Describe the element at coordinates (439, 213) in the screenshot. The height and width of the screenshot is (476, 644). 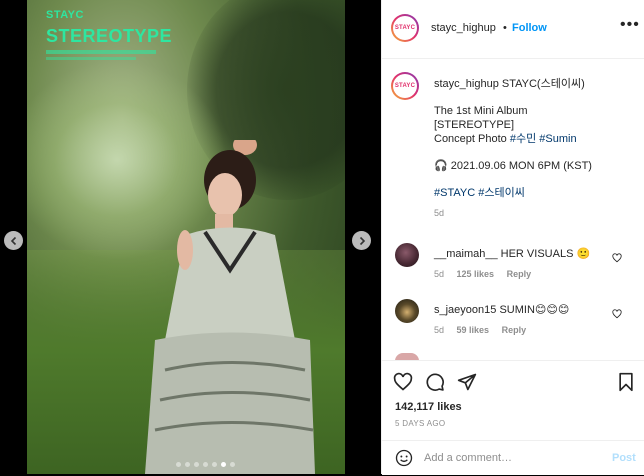
I see `caption-age: 5d` at that location.